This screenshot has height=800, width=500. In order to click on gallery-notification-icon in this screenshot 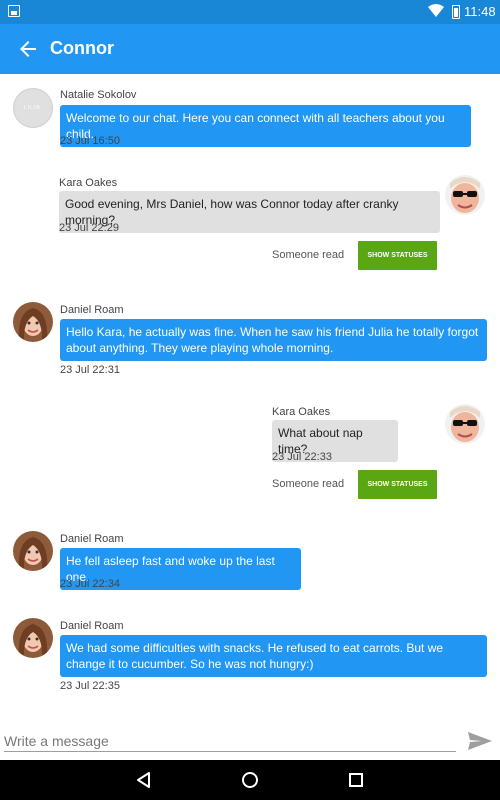, I will do `click(14, 11)`.